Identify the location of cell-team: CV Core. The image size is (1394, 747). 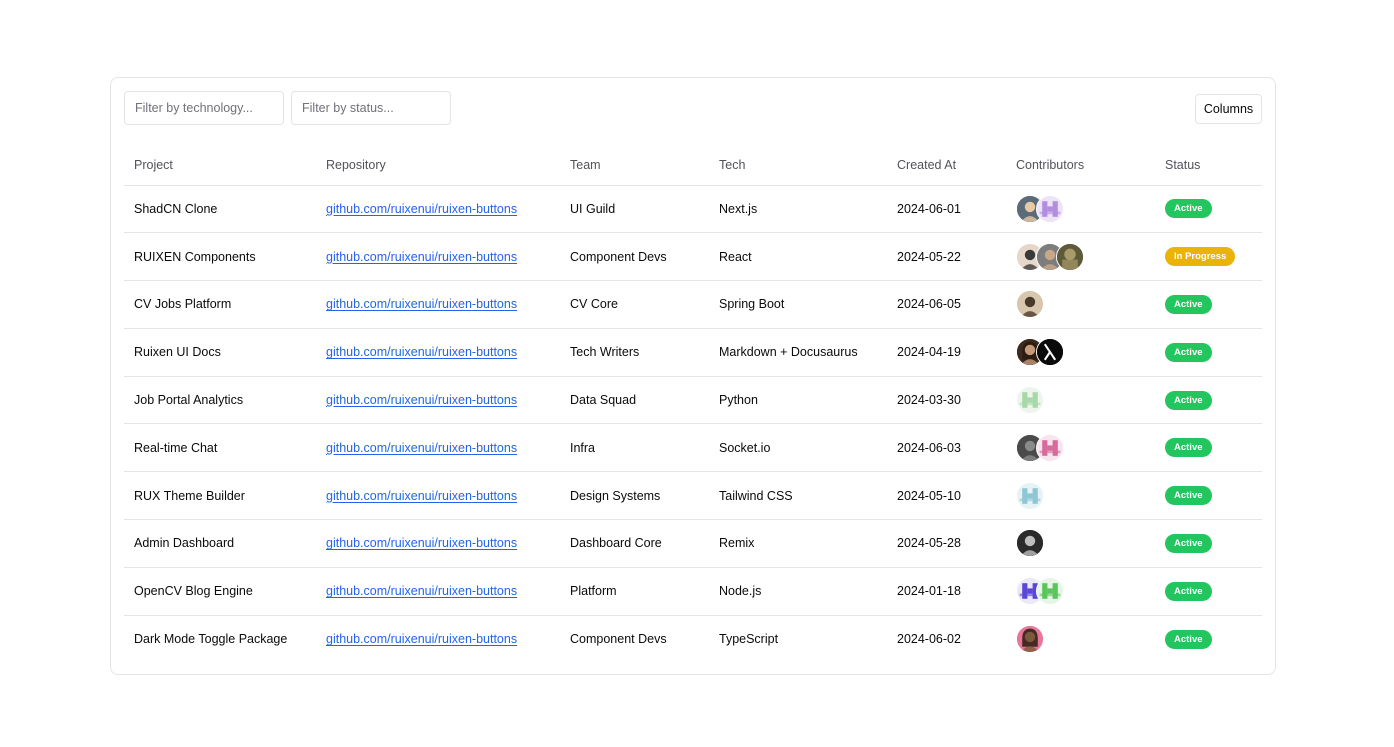
(634, 304).